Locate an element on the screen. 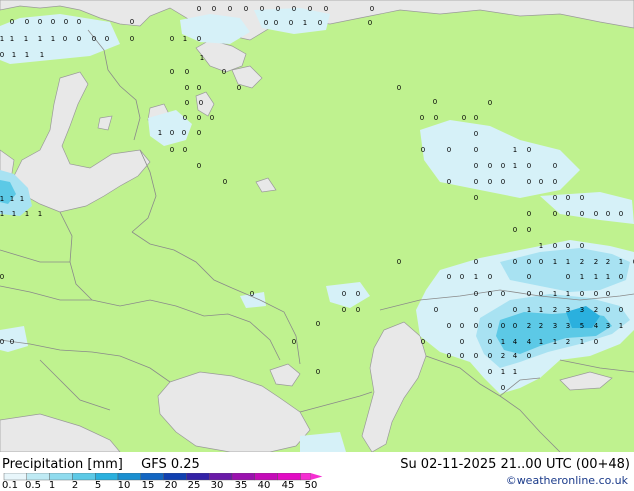 This screenshot has width=634, height=491. legend-tick-label: 0.1 is located at coordinates (10, 485).